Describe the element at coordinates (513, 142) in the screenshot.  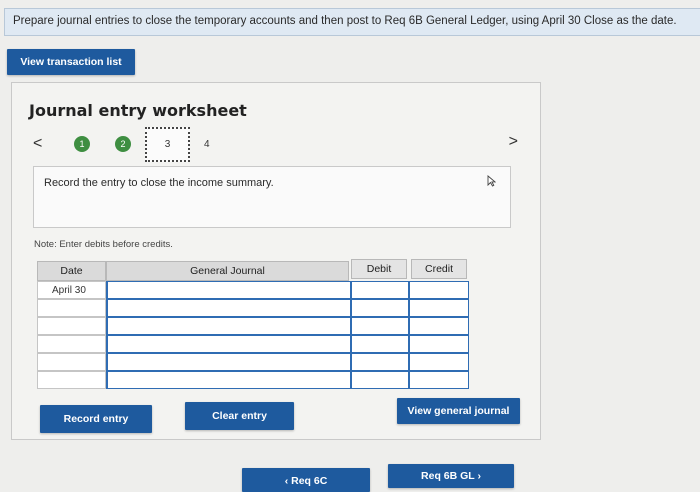
I see `next-step-arrow-icon: >` at that location.